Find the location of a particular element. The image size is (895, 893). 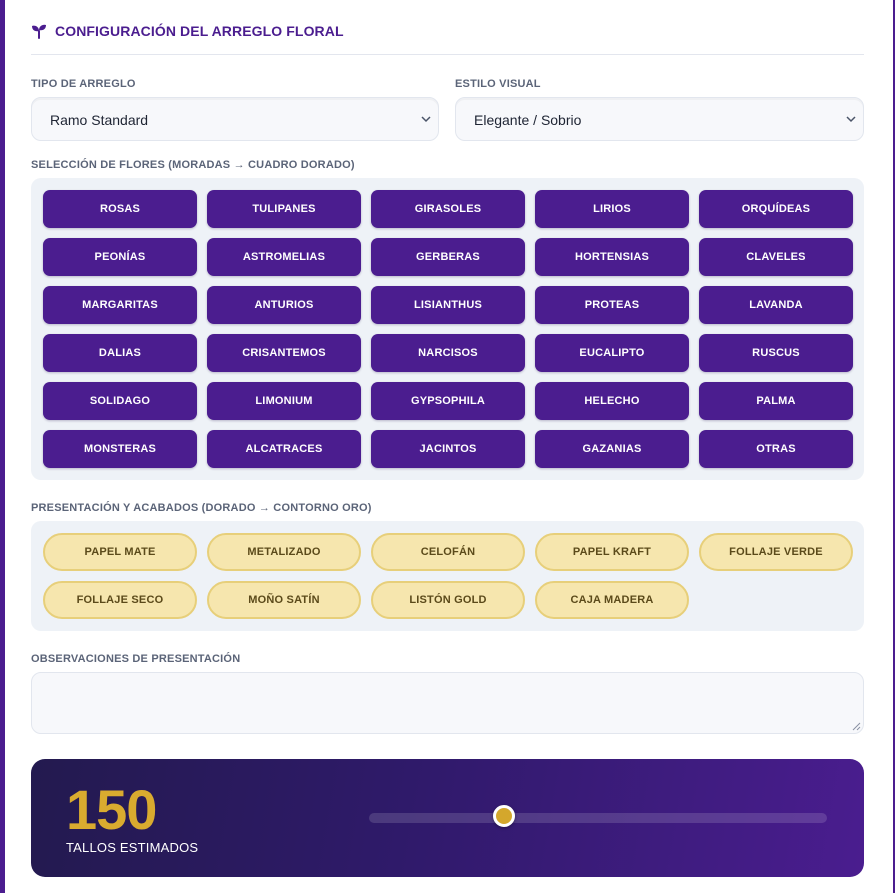

presentation-option-button: FOLLAJE VERDE is located at coordinates (776, 552).